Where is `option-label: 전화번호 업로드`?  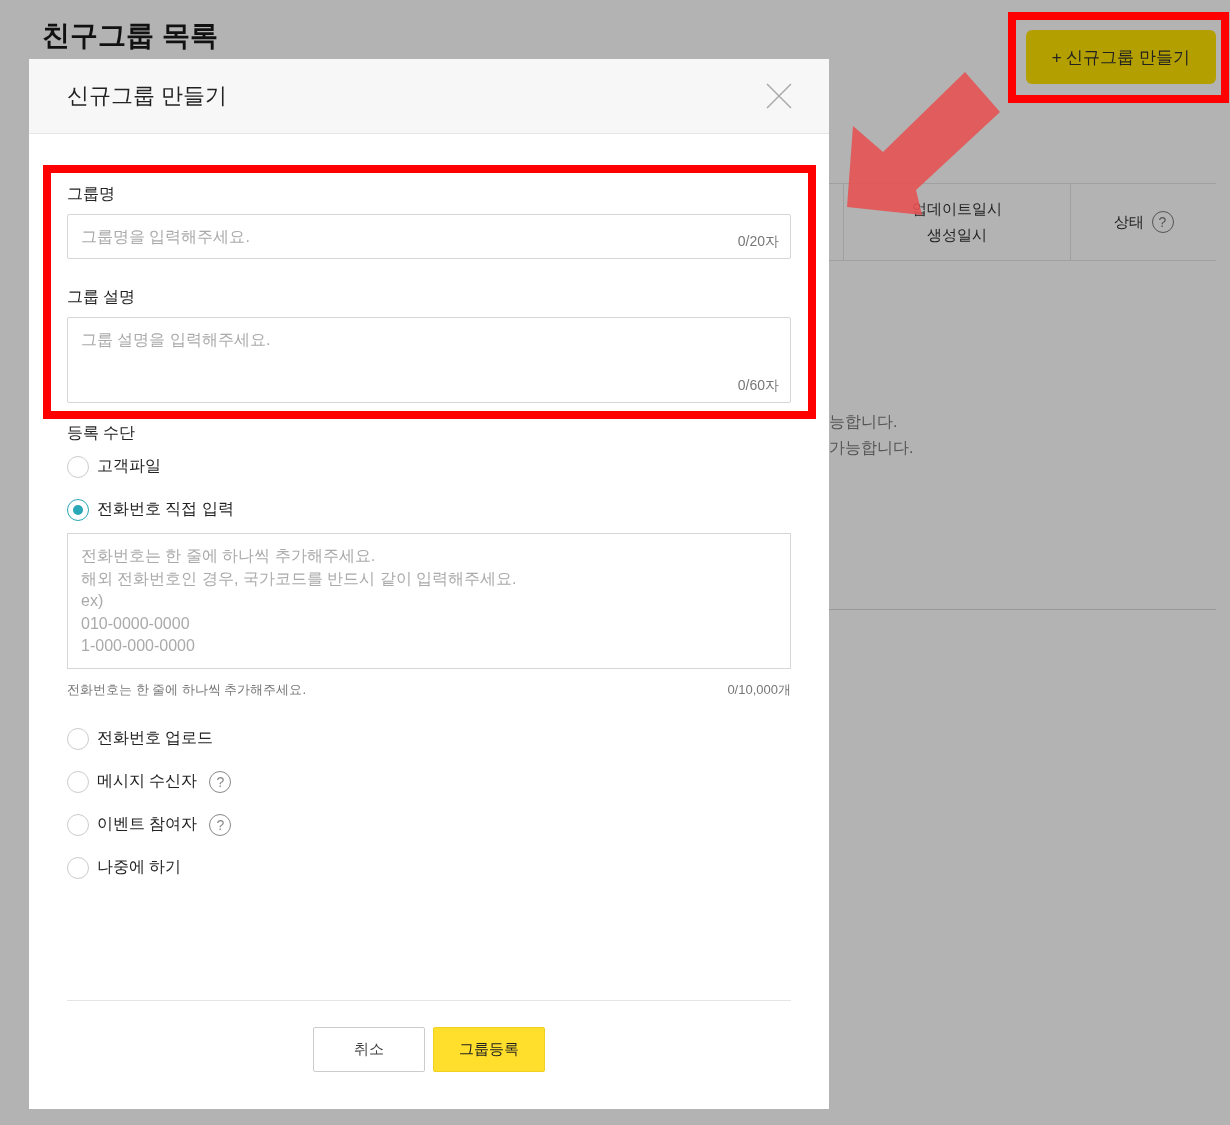 option-label: 전화번호 업로드 is located at coordinates (155, 738).